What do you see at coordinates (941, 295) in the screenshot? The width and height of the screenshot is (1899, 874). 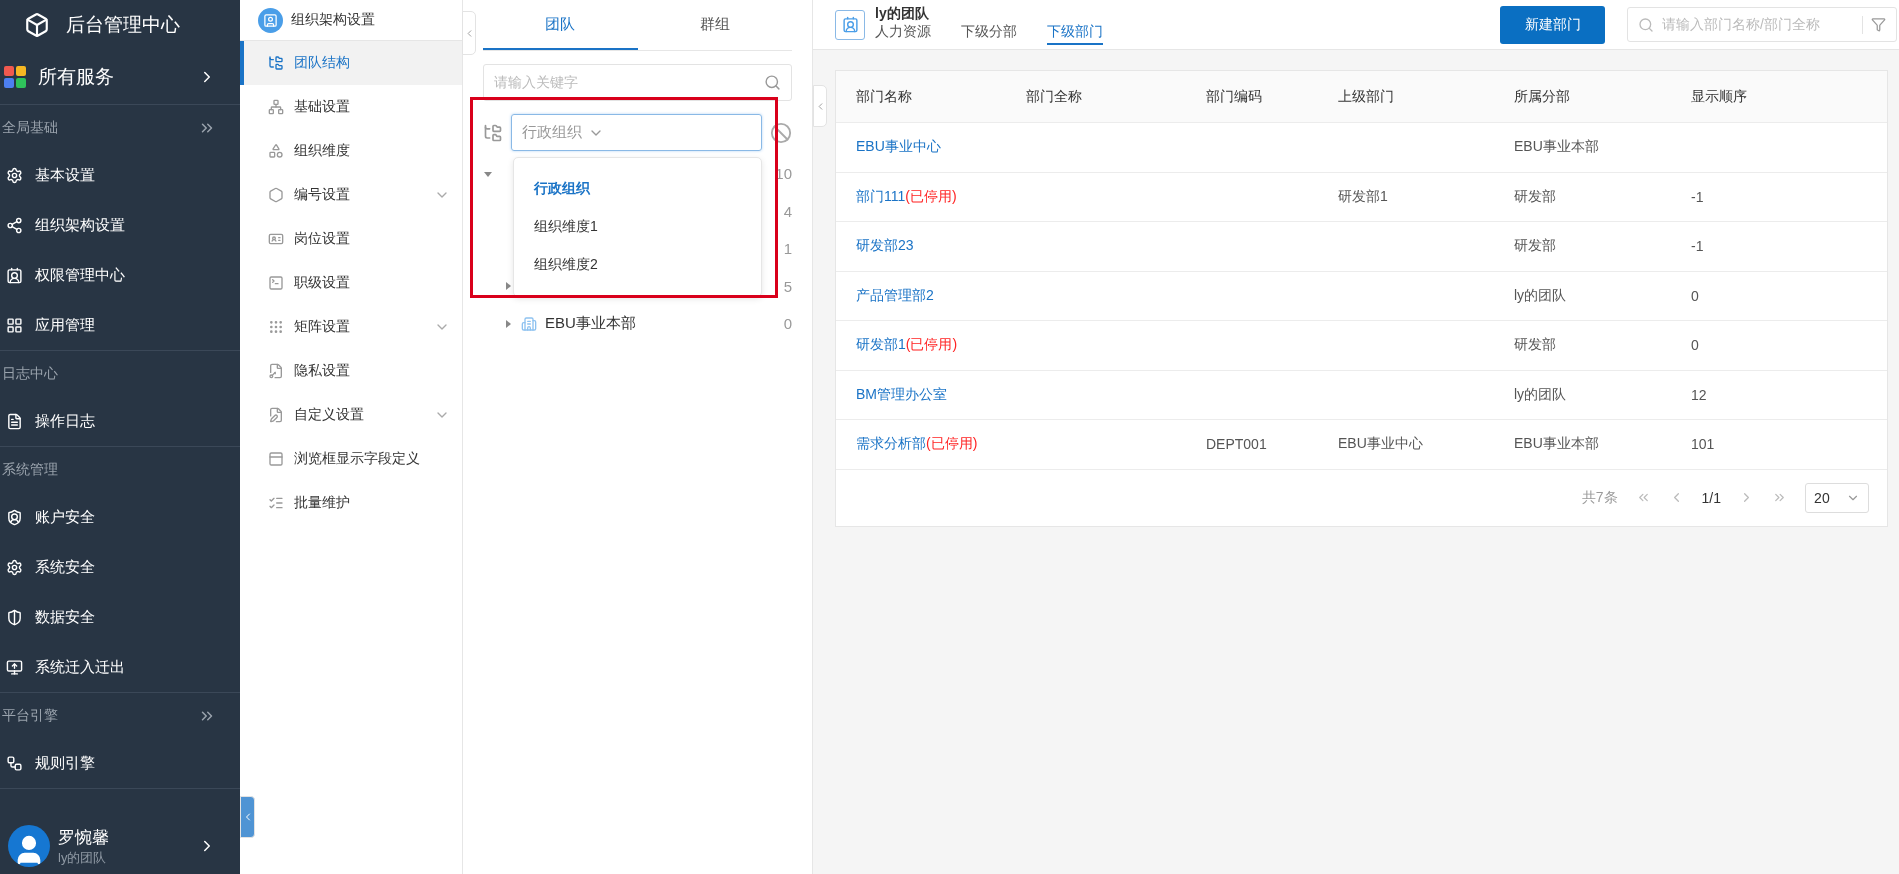 I see `department-link: 产品管理部2` at bounding box center [941, 295].